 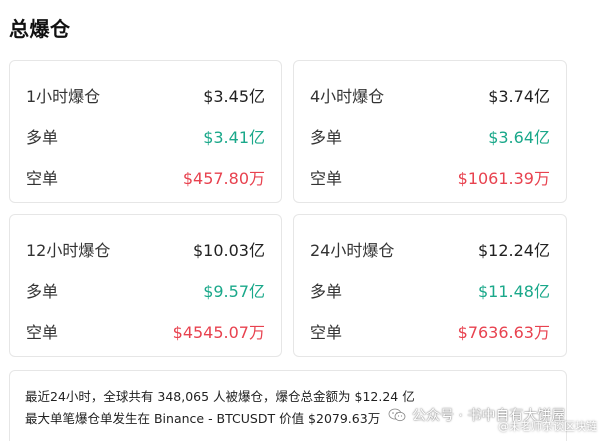 I want to click on liquidation-card-24h: 24小时爆仓 $12.24亿 多单 $11.48亿 空单 $7636.63万, so click(x=430, y=285).